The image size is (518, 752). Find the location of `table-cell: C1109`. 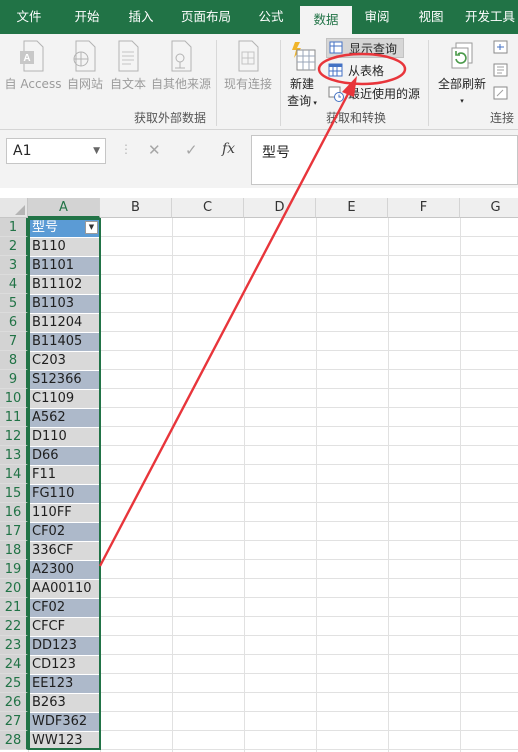

table-cell: C1109 is located at coordinates (64, 399).